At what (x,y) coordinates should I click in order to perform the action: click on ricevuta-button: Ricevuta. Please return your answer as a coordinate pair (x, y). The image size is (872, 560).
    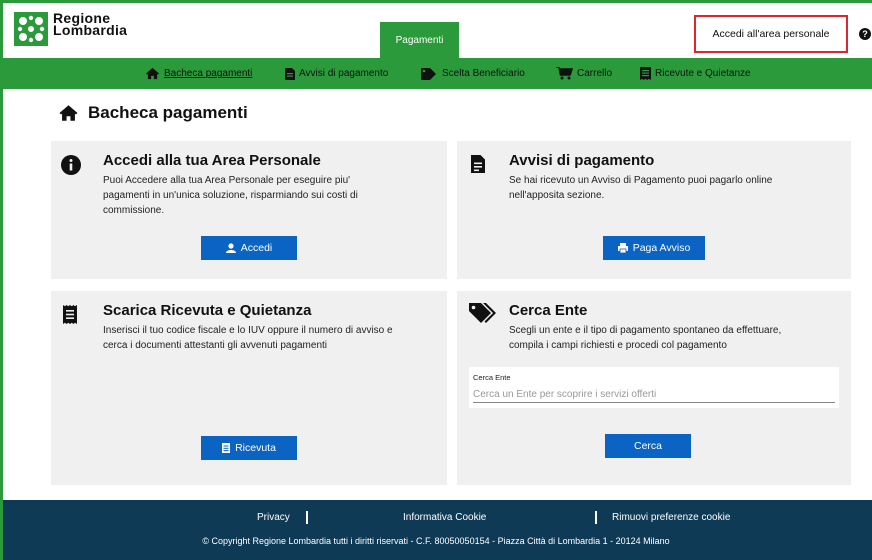
    Looking at the image, I should click on (249, 448).